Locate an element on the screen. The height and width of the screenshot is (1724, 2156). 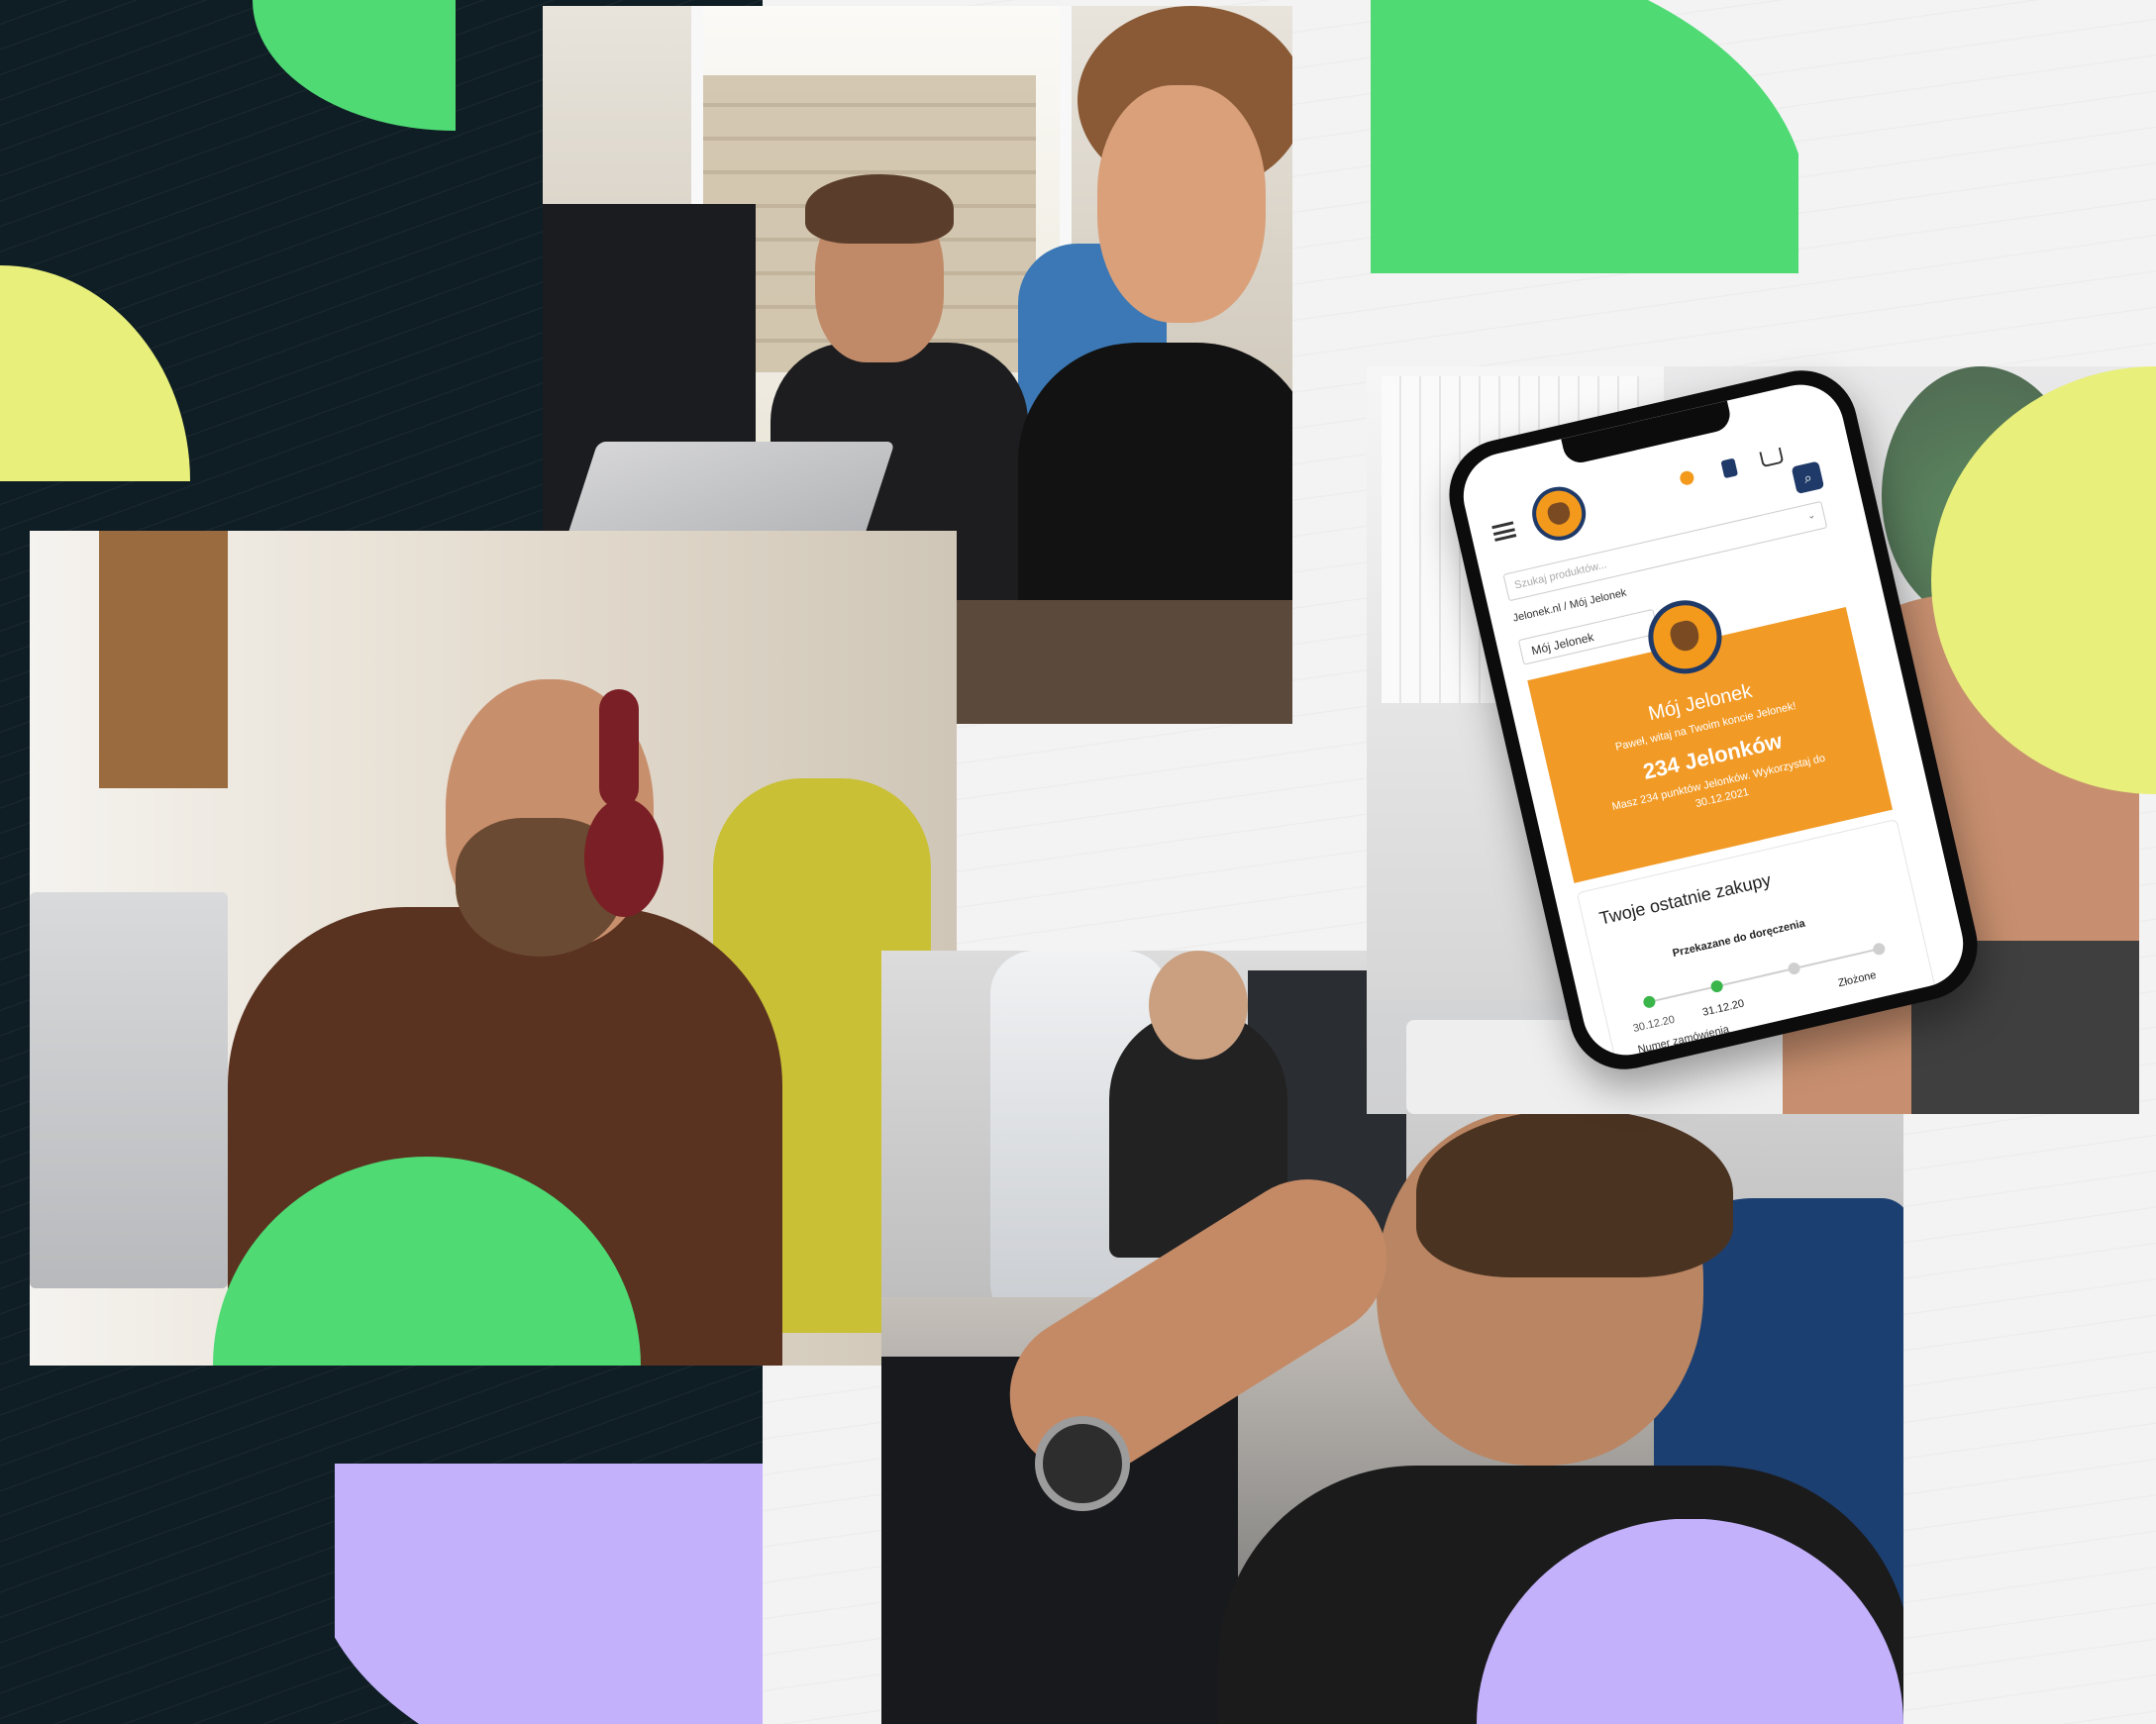
yellow-half-circle-left is located at coordinates (95, 373).